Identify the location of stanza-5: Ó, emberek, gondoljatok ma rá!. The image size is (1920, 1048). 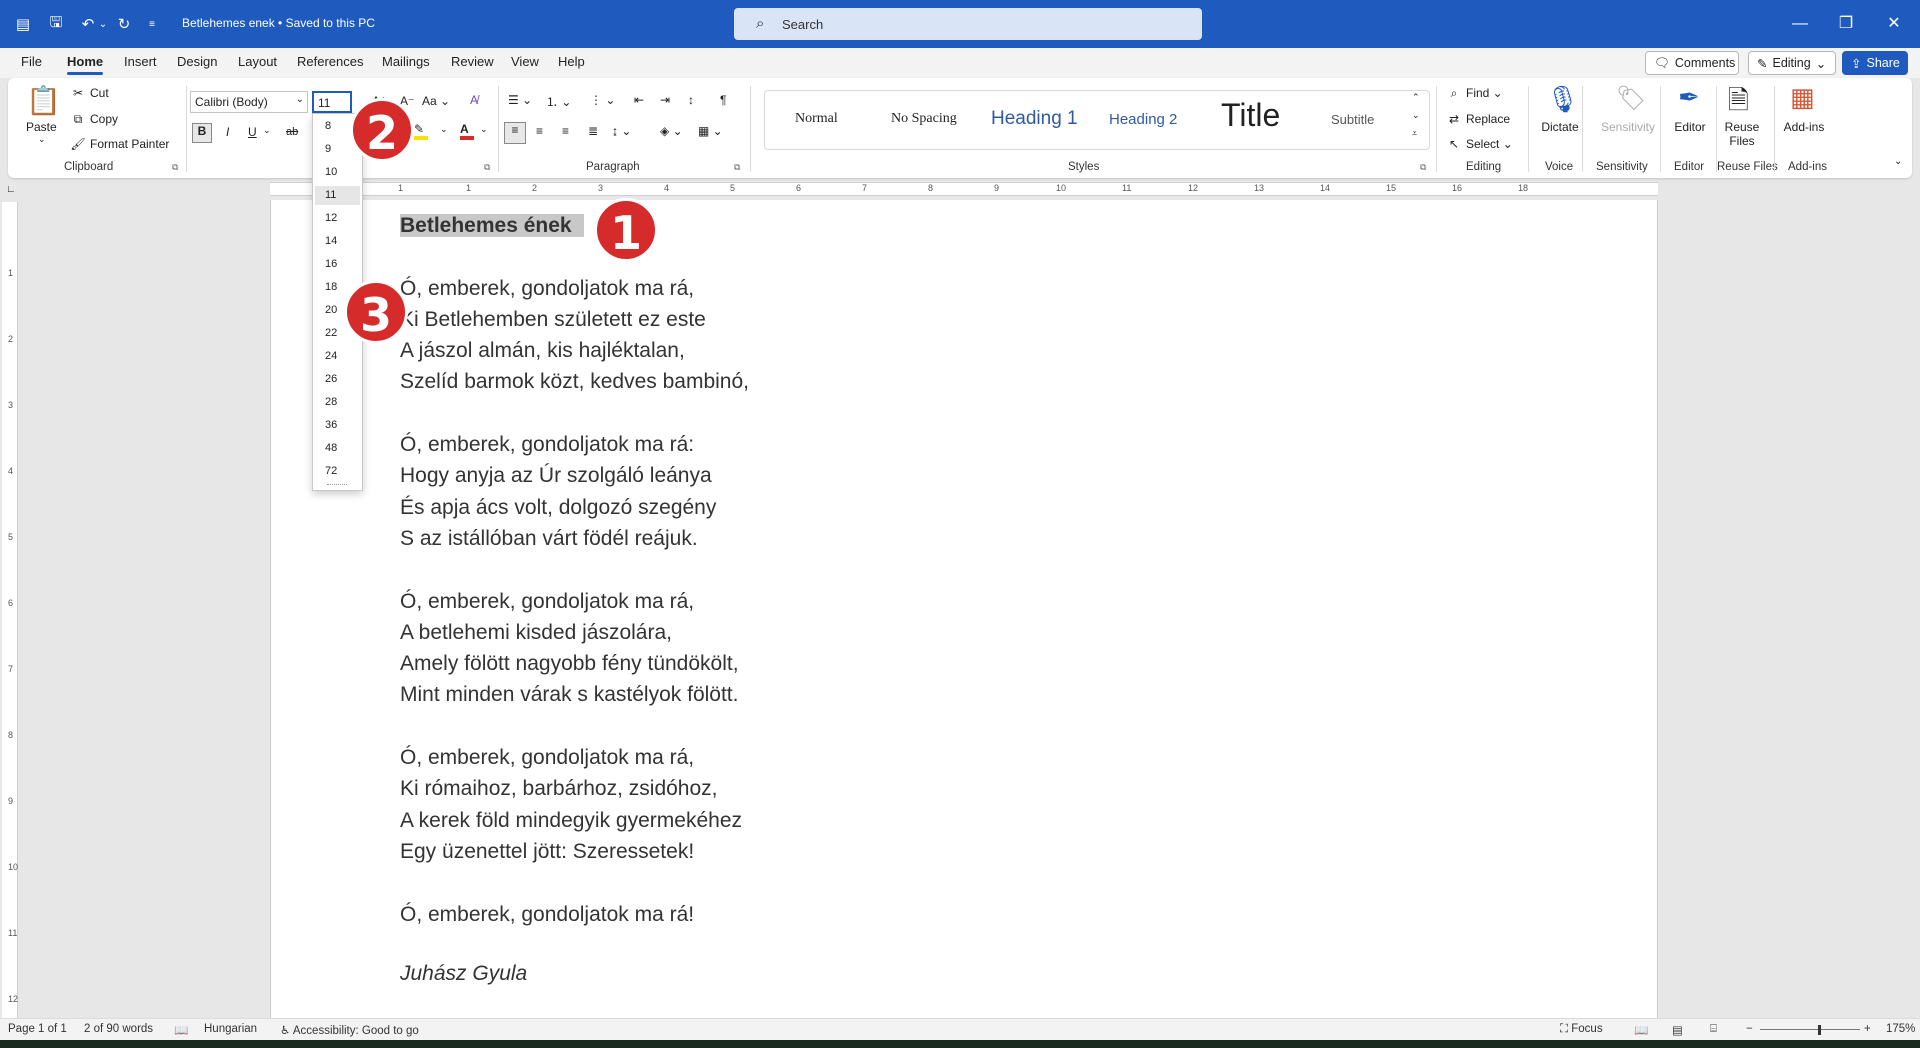
(574, 914).